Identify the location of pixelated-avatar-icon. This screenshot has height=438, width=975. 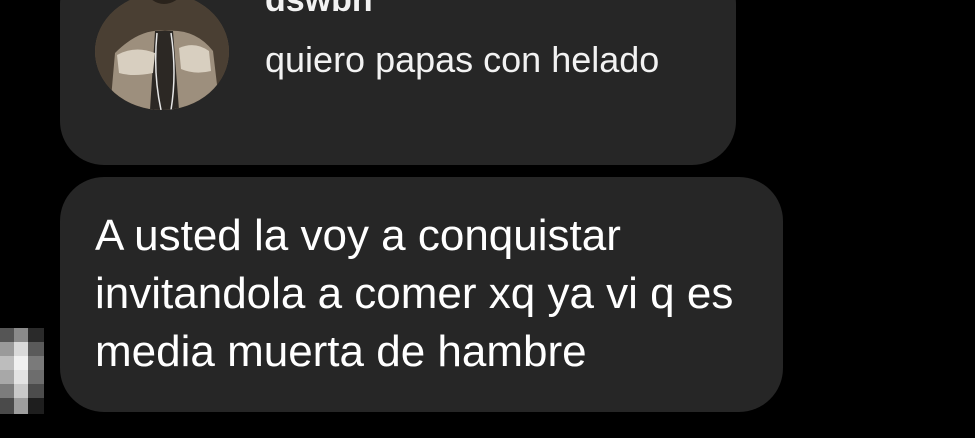
(22, 371).